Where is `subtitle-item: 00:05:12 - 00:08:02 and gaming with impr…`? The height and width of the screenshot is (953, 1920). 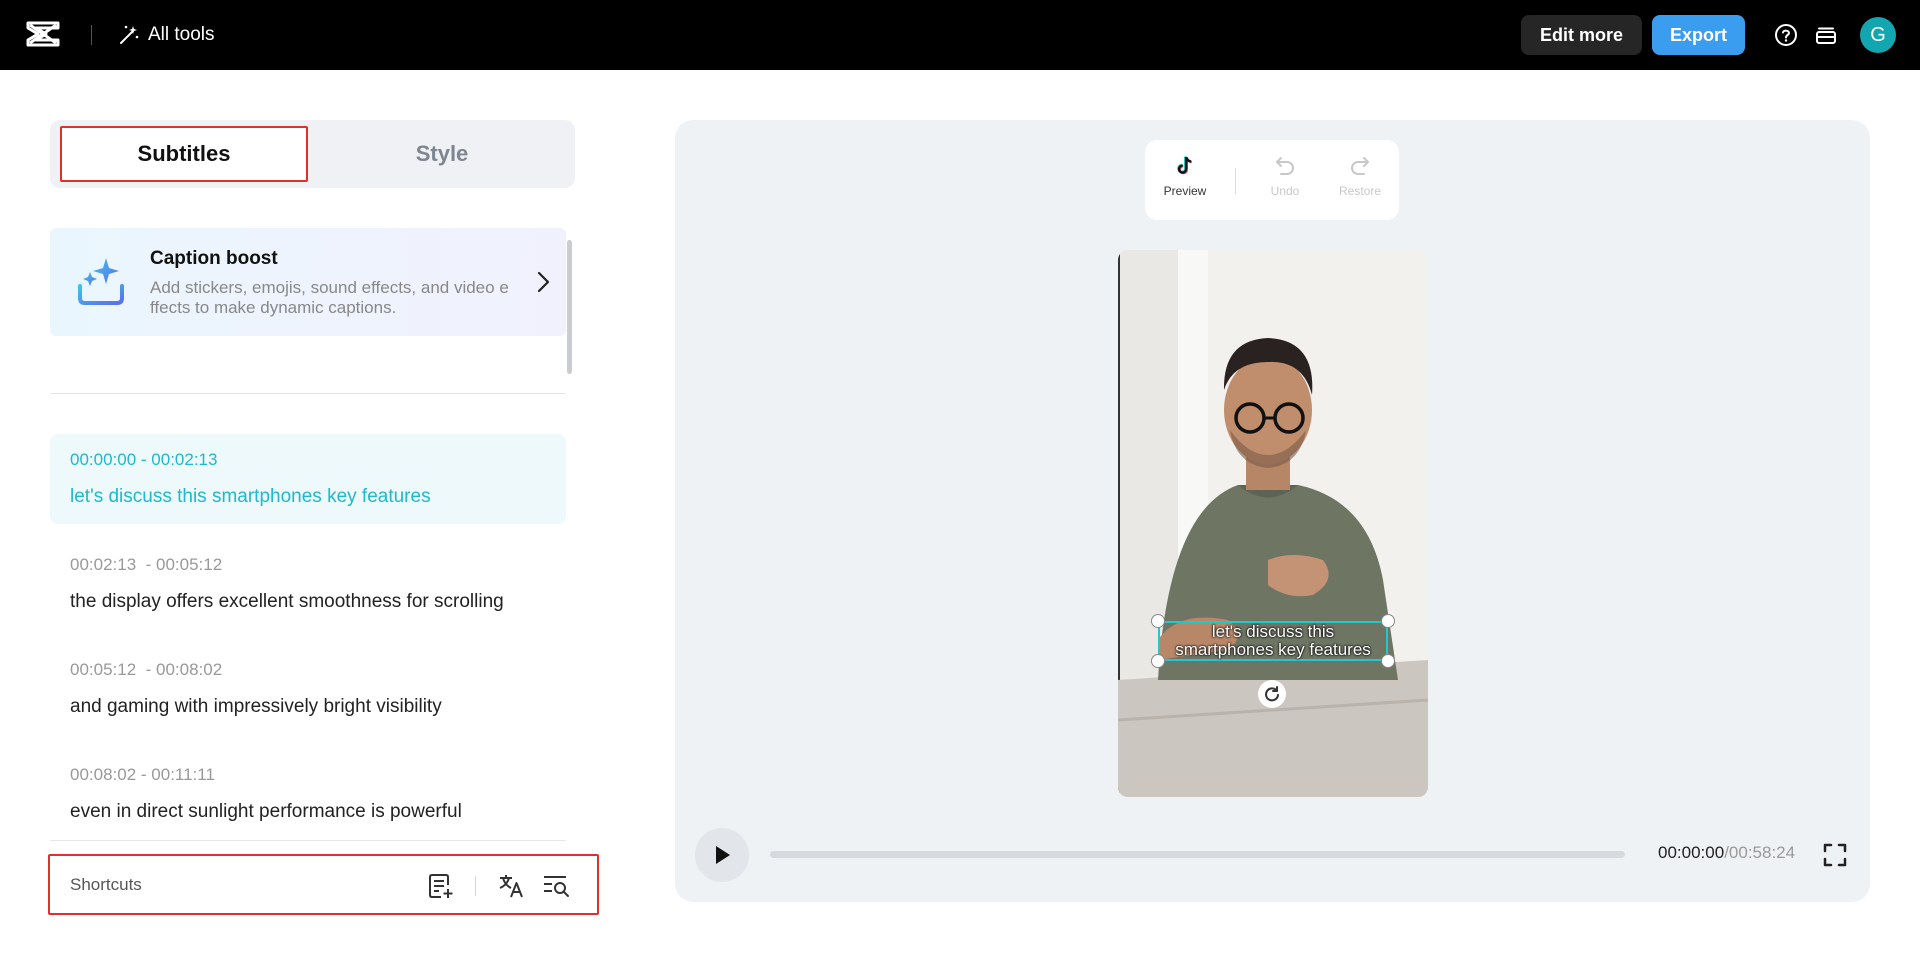
subtitle-item: 00:05:12 - 00:08:02 and gaming with impr… is located at coordinates (308, 689).